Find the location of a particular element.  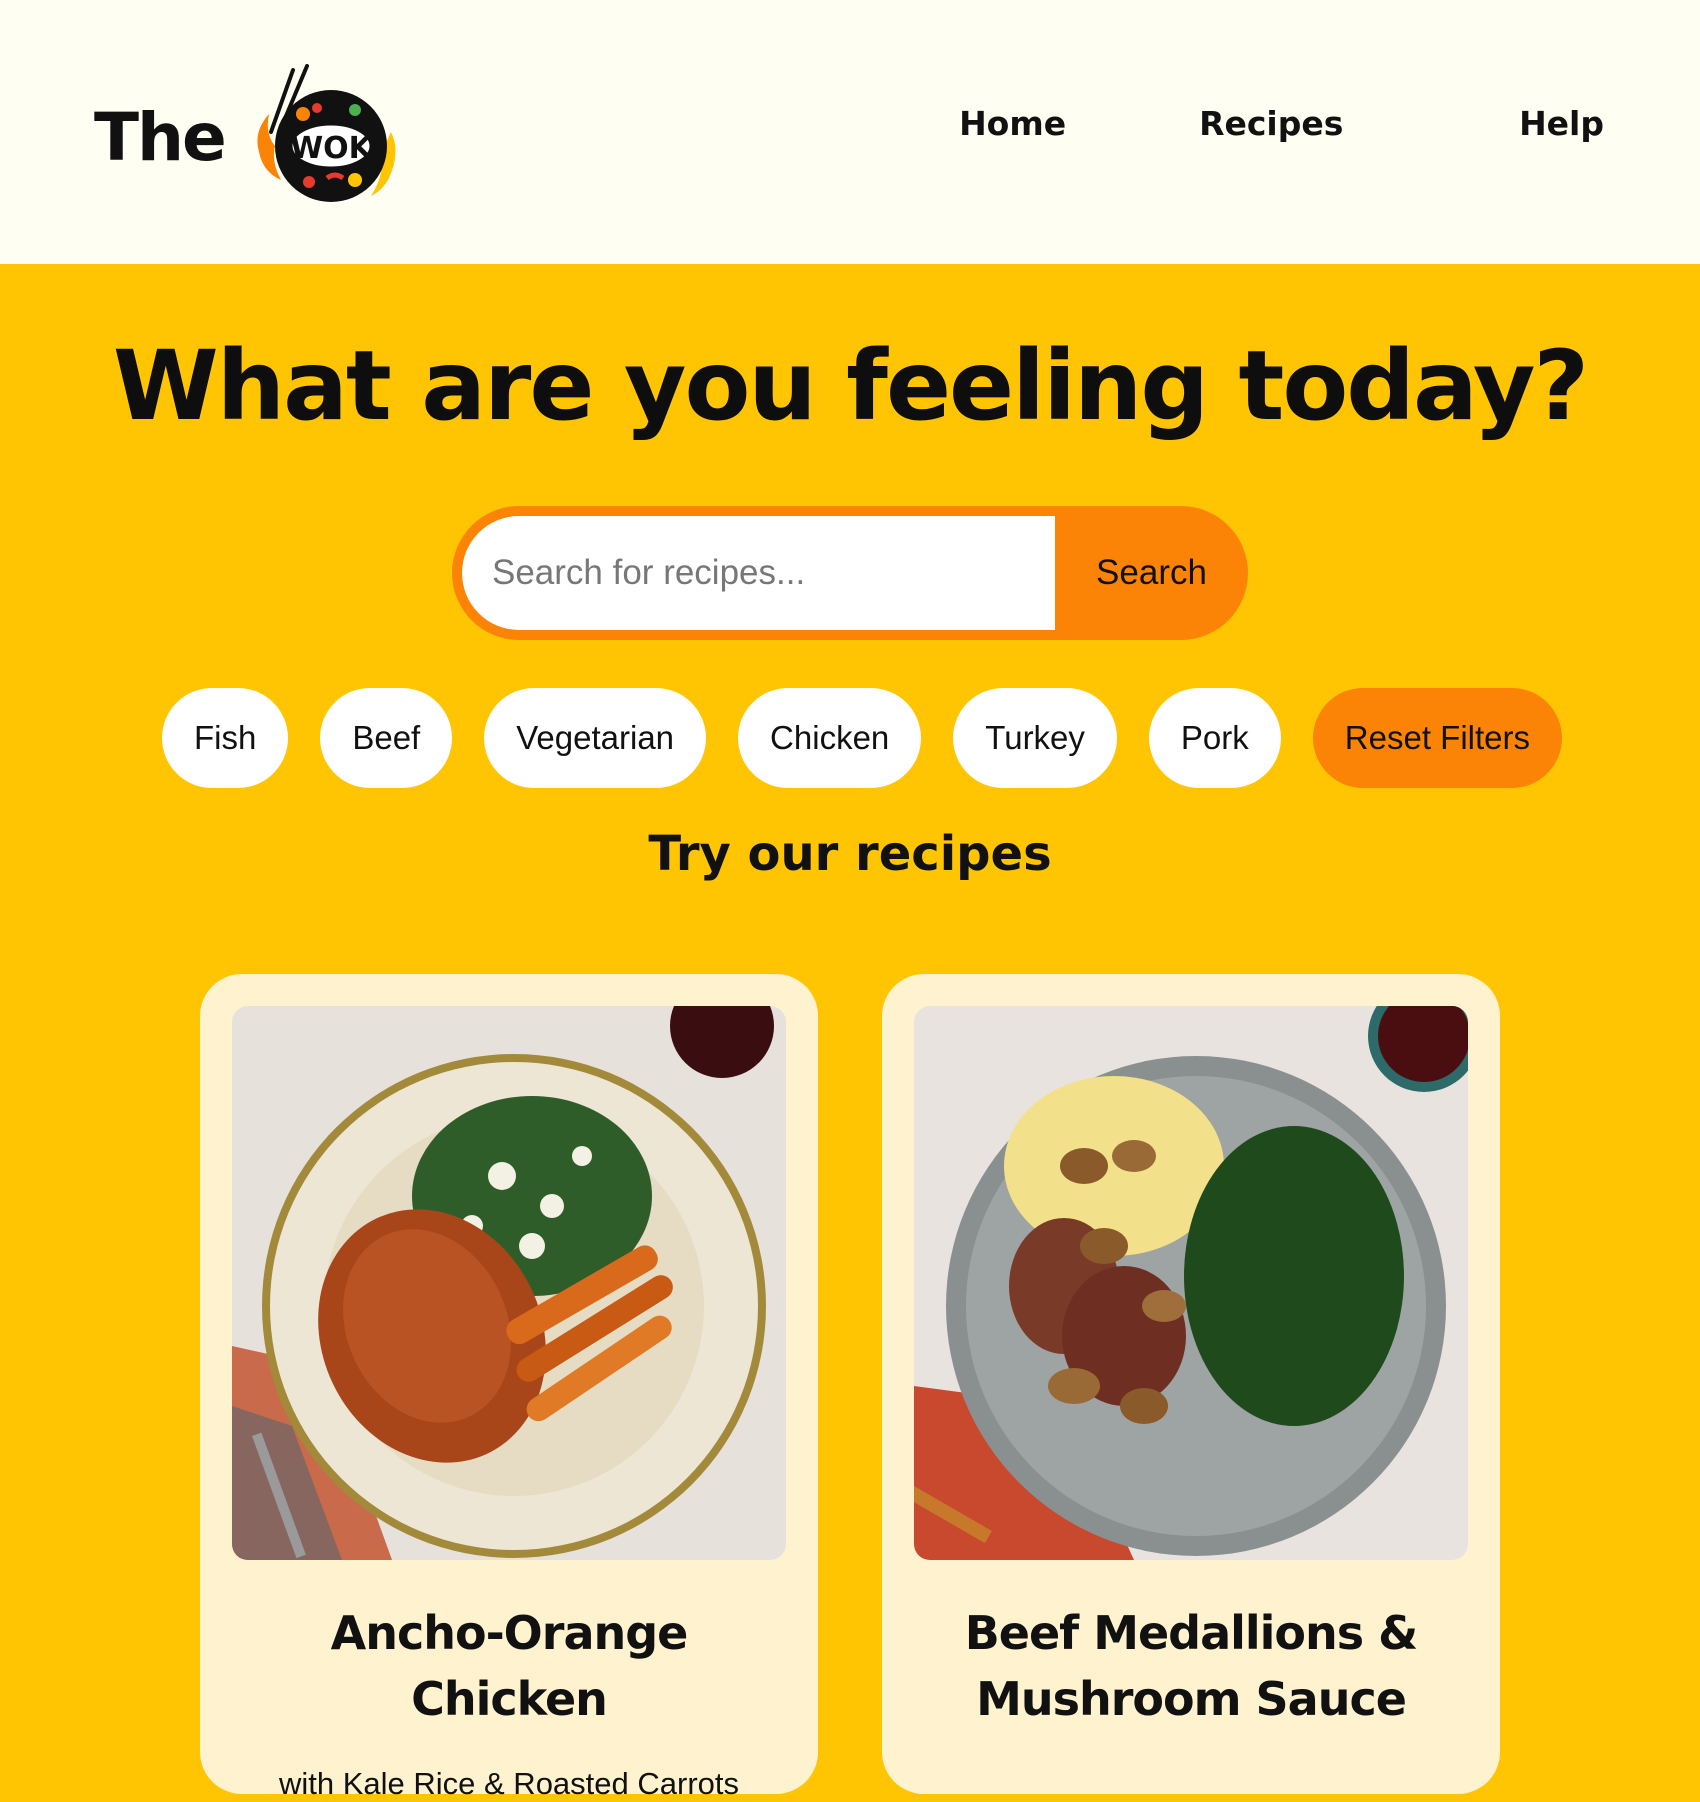

search-button: Search is located at coordinates (1151, 573).